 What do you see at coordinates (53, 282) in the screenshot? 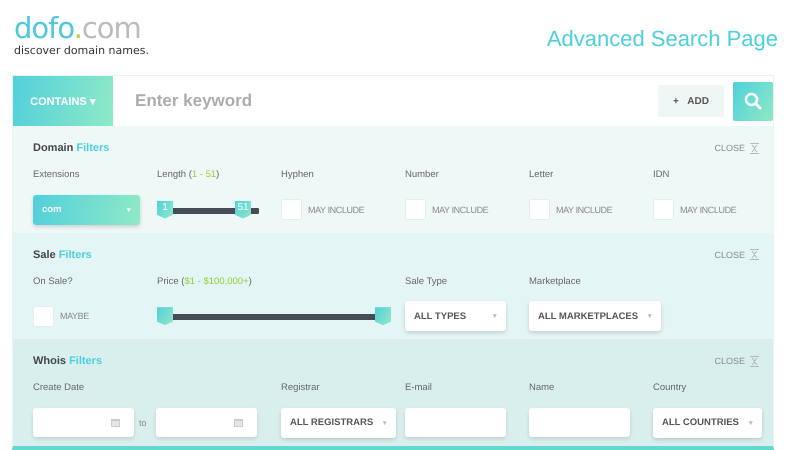
I see `field-label: On Sale?` at bounding box center [53, 282].